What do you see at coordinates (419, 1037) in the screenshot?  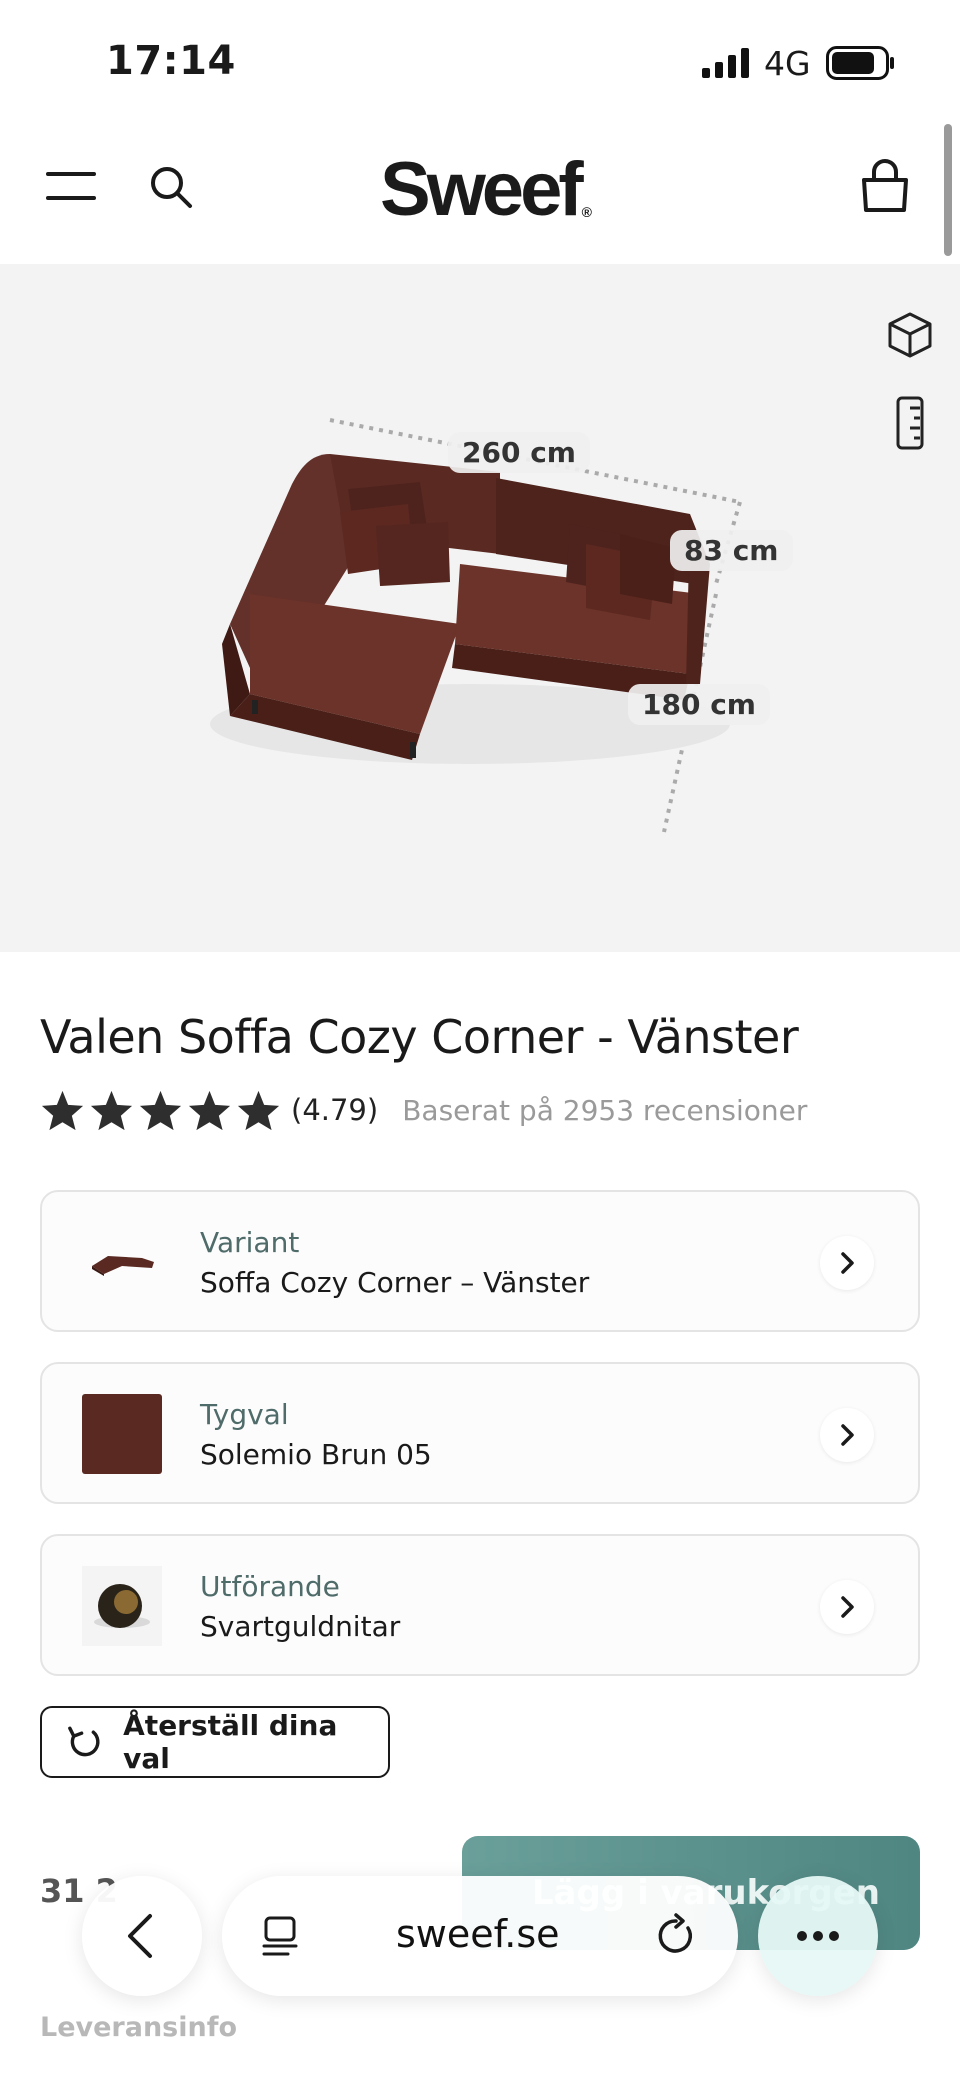 I see `product-title: Valen Soffa Cozy Corner - Vänster` at bounding box center [419, 1037].